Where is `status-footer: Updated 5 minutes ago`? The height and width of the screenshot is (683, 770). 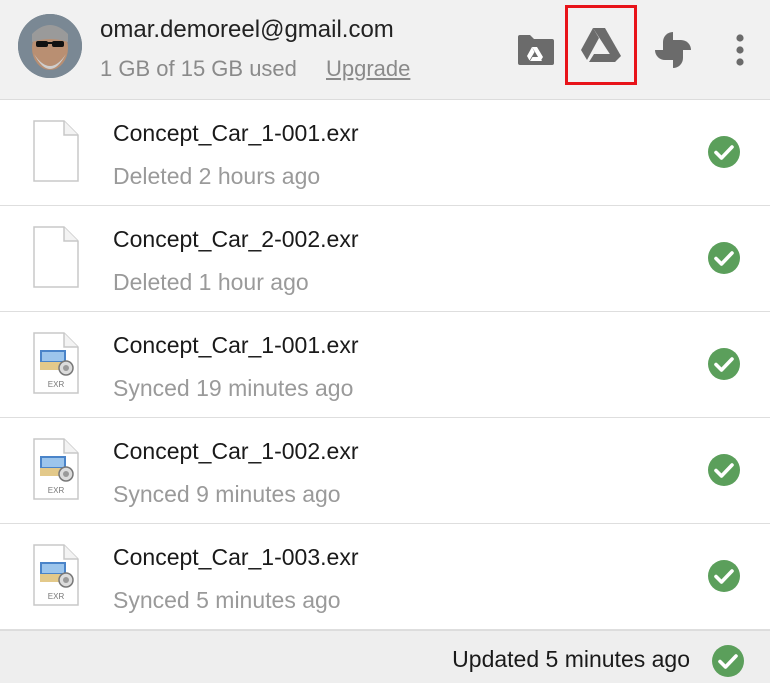
status-footer: Updated 5 minutes ago is located at coordinates (385, 656).